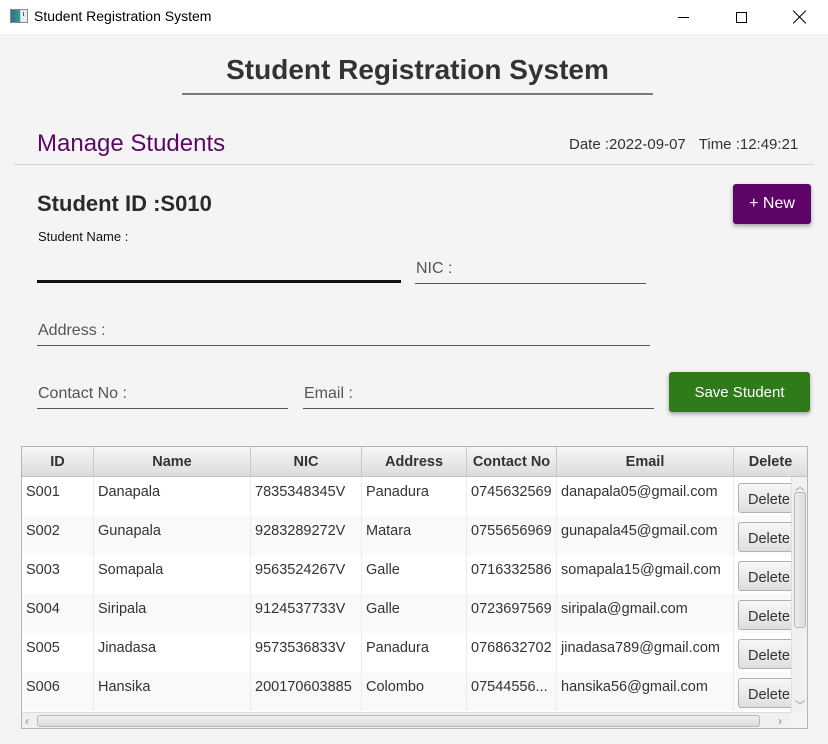 The width and height of the screenshot is (828, 744). What do you see at coordinates (306, 652) in the screenshot?
I see `cell-nic: 9573536833V` at bounding box center [306, 652].